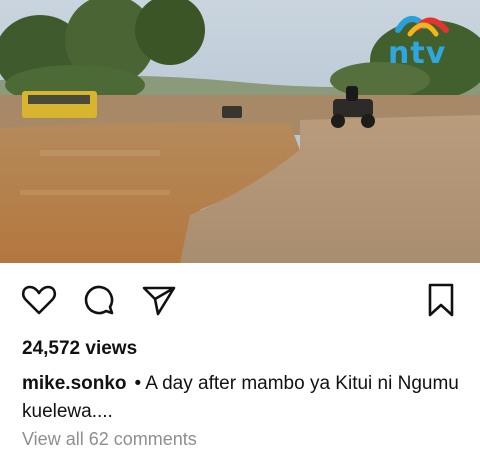 This screenshot has width=480, height=457. What do you see at coordinates (74, 383) in the screenshot?
I see `caption-username: mike.sonko` at bounding box center [74, 383].